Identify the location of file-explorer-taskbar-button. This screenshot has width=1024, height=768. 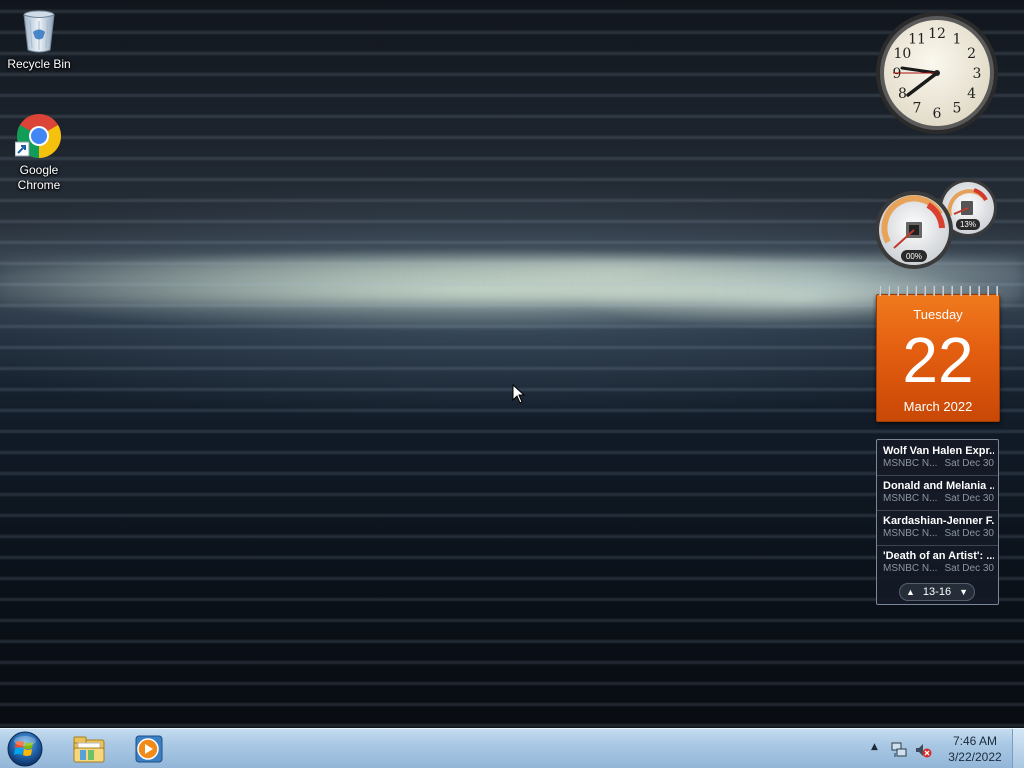
(89, 749).